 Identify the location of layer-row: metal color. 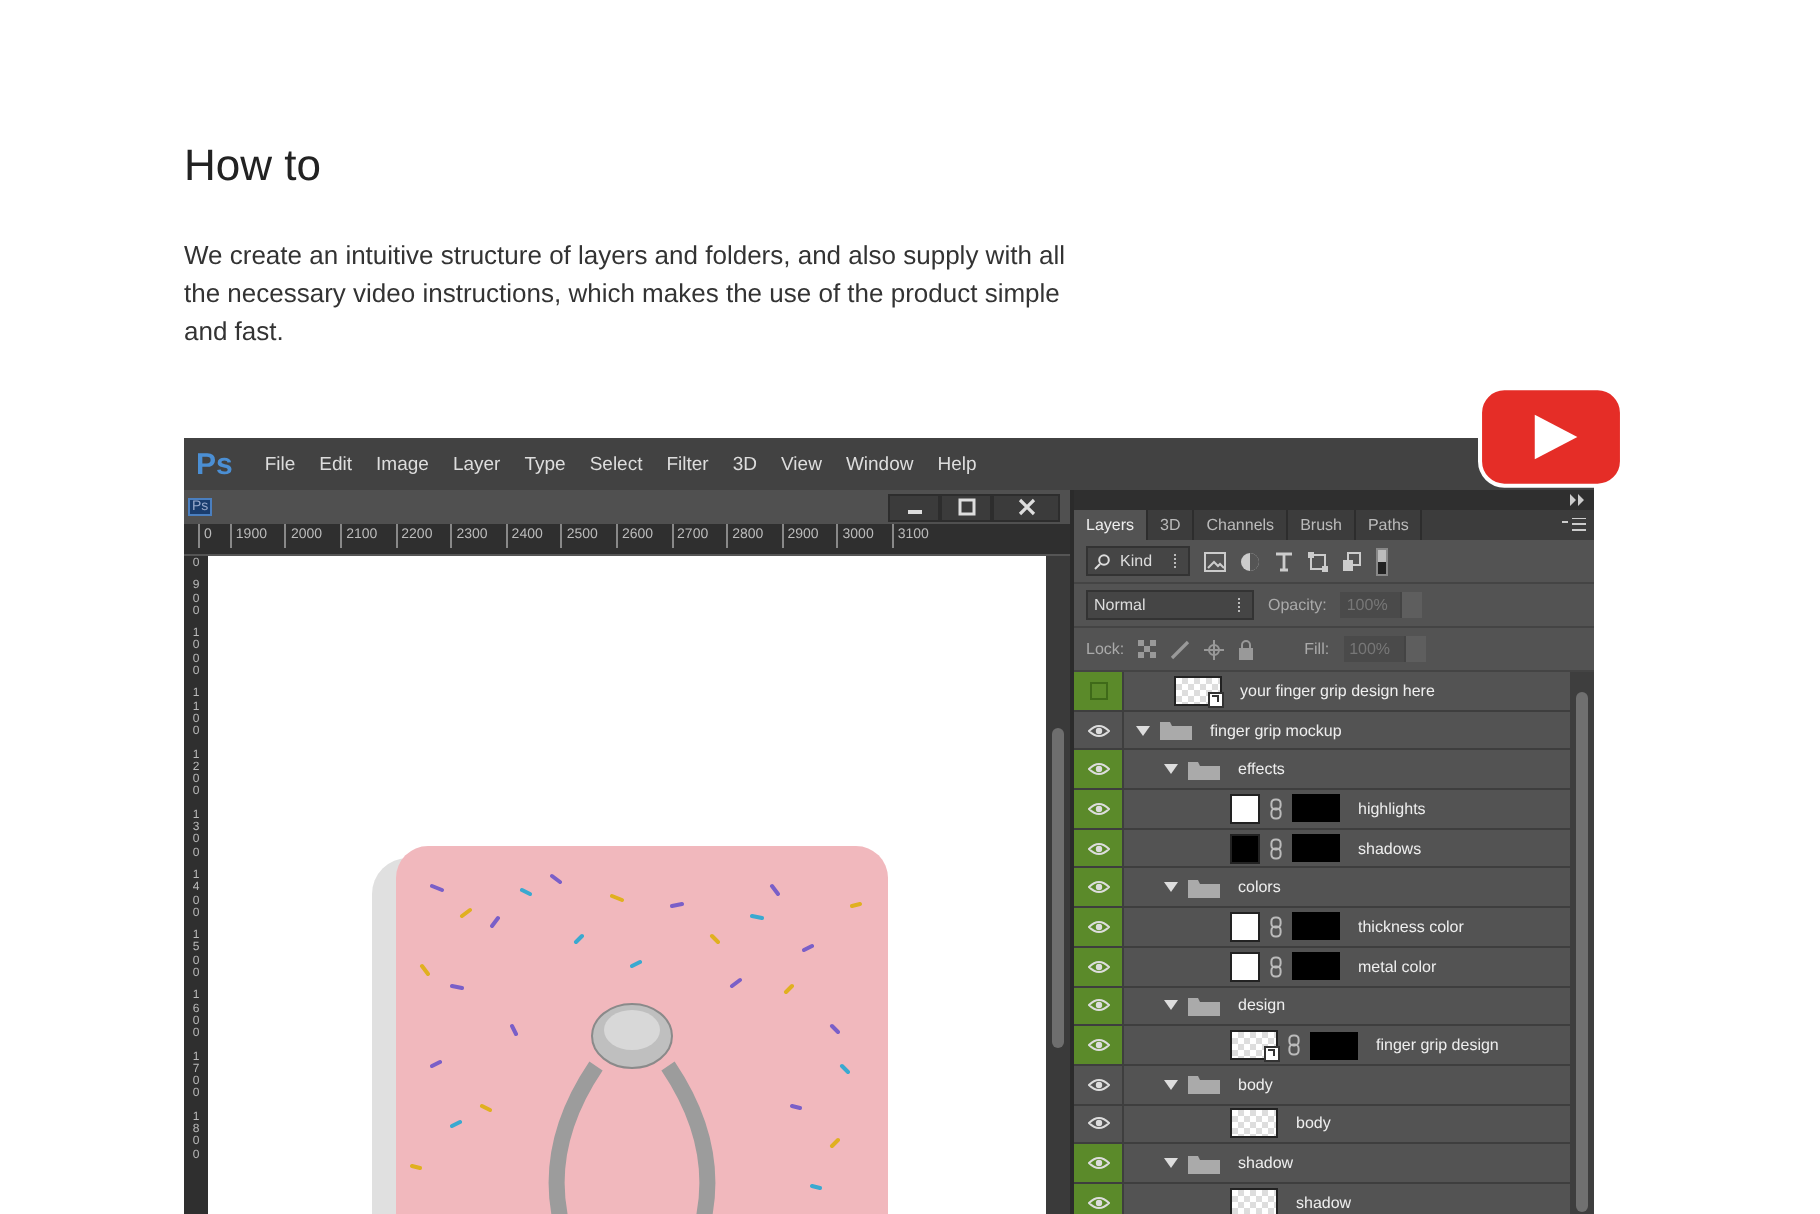
(1322, 967).